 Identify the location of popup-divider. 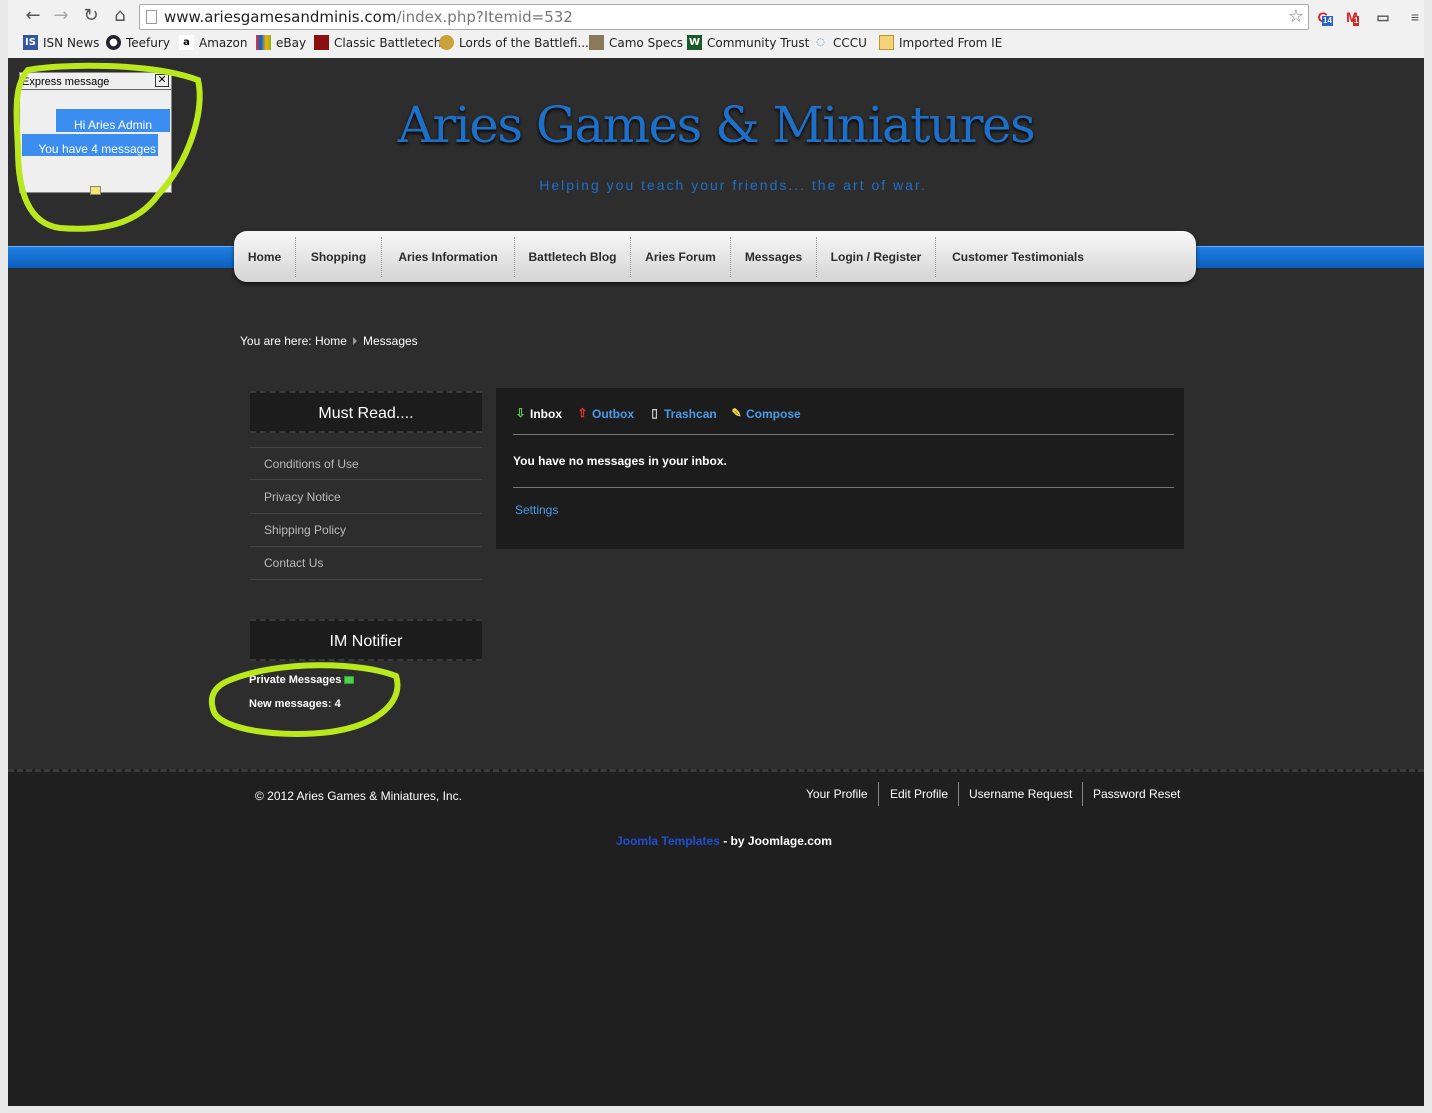
(95, 89).